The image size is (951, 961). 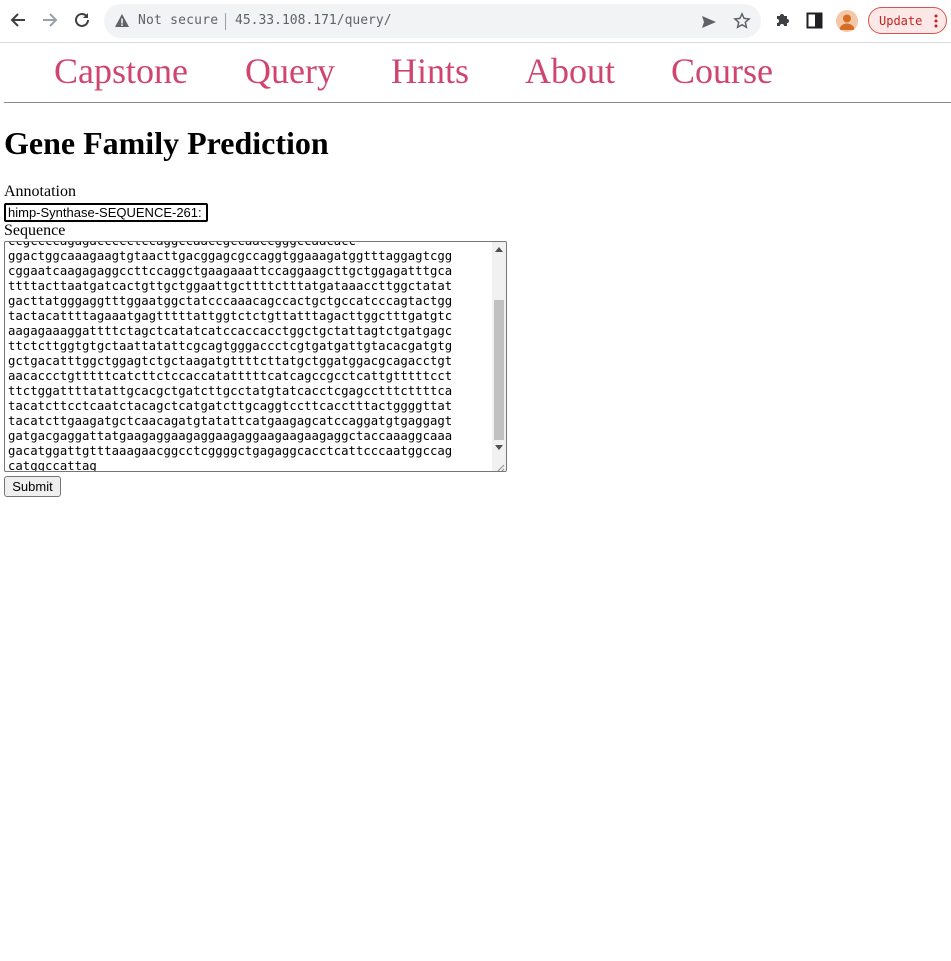 I want to click on warning-icon, so click(x=122, y=21).